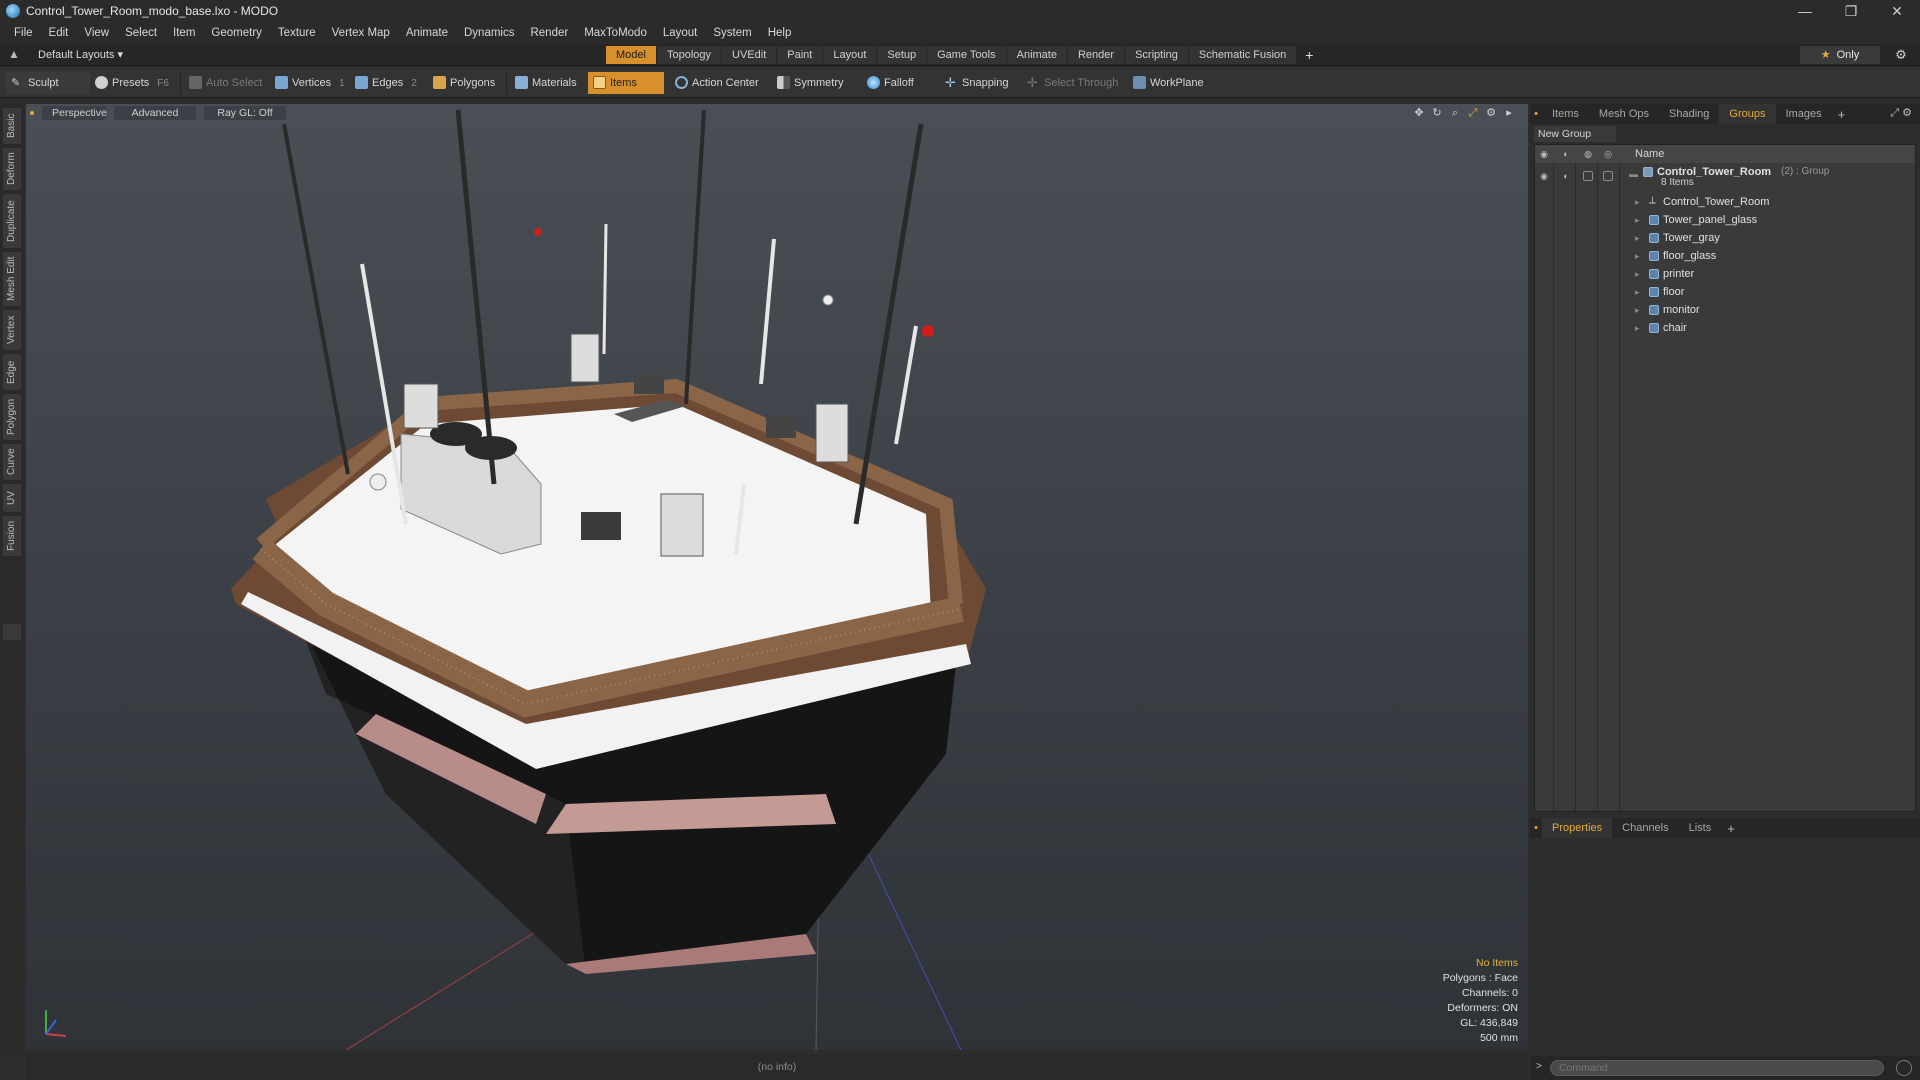 This screenshot has height=1080, width=1920. I want to click on vtab-deform: Deform, so click(12, 169).